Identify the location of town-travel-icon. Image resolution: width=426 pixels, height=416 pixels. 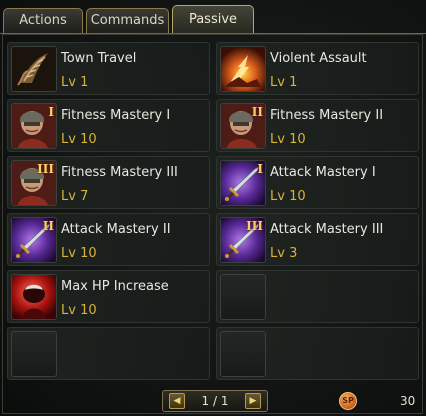
(34, 69).